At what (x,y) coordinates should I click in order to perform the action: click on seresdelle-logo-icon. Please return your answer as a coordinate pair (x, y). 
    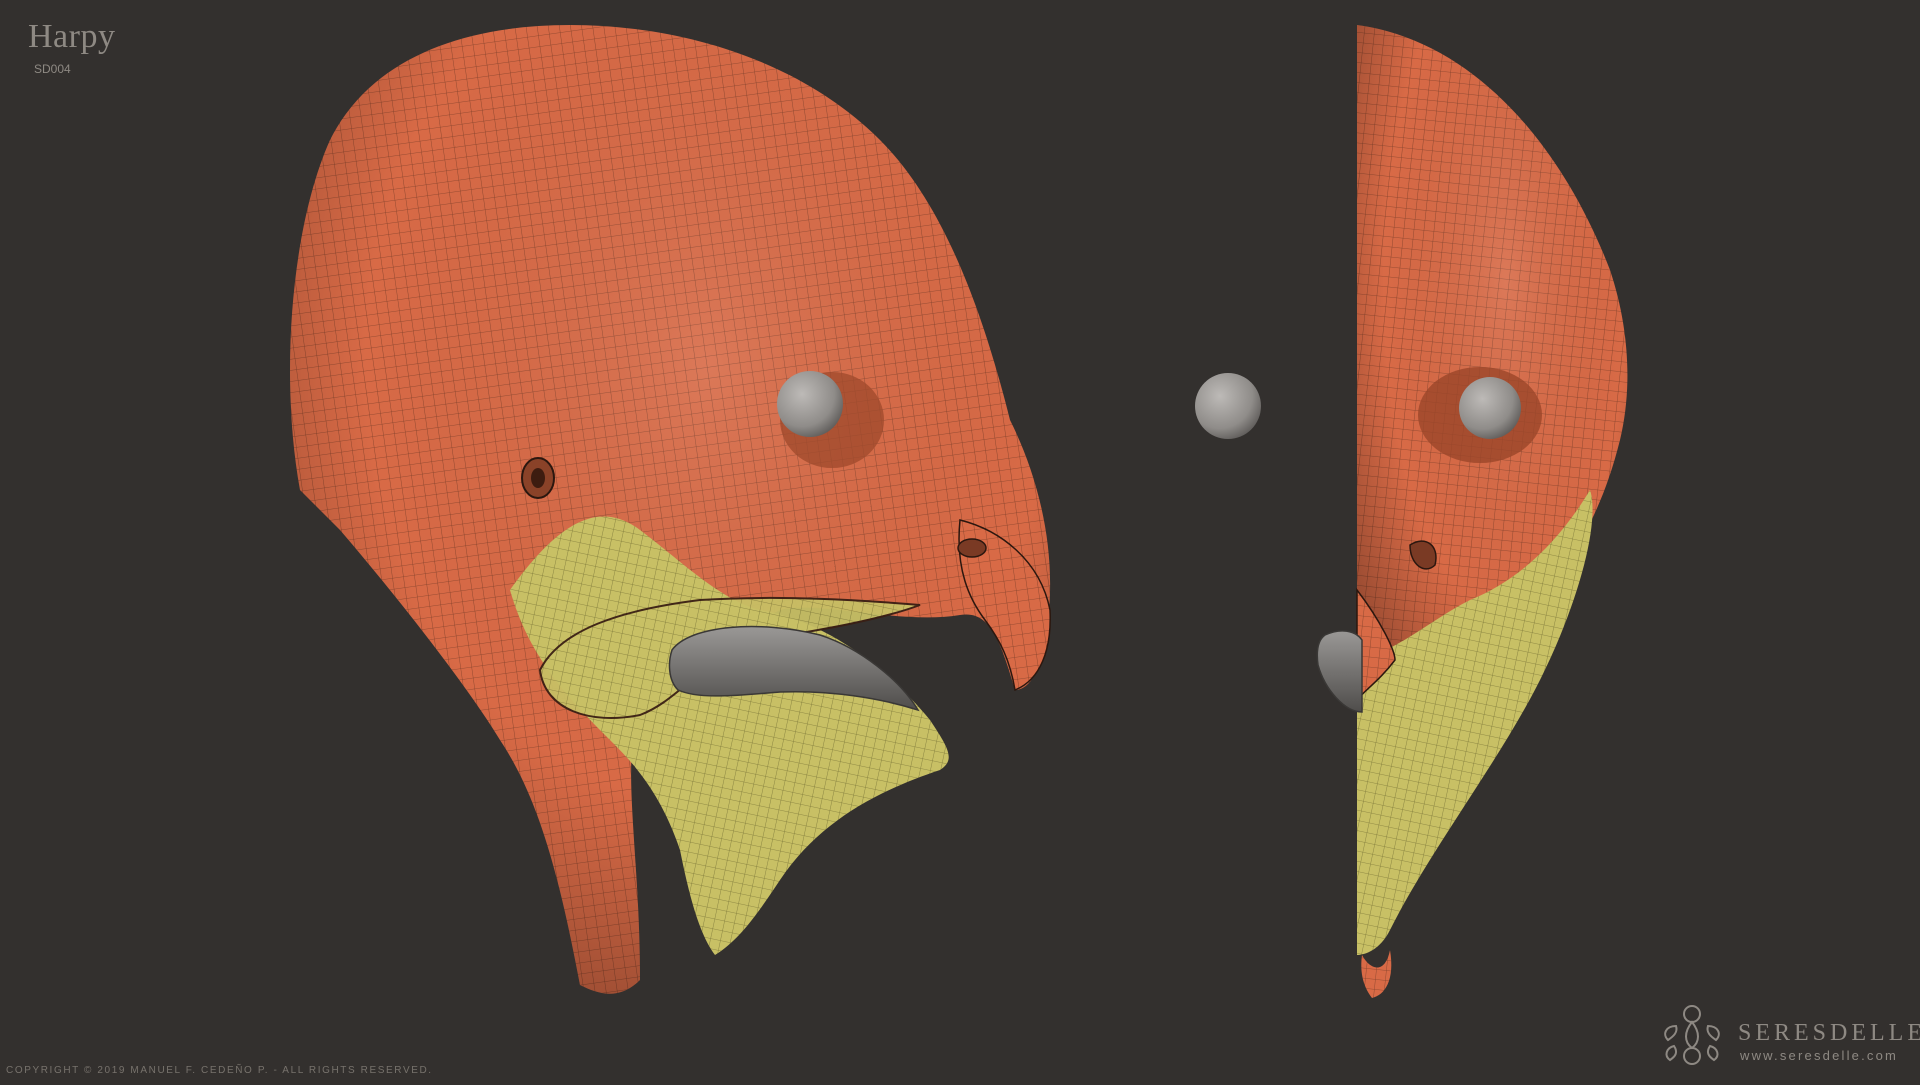
    Looking at the image, I should click on (1692, 1035).